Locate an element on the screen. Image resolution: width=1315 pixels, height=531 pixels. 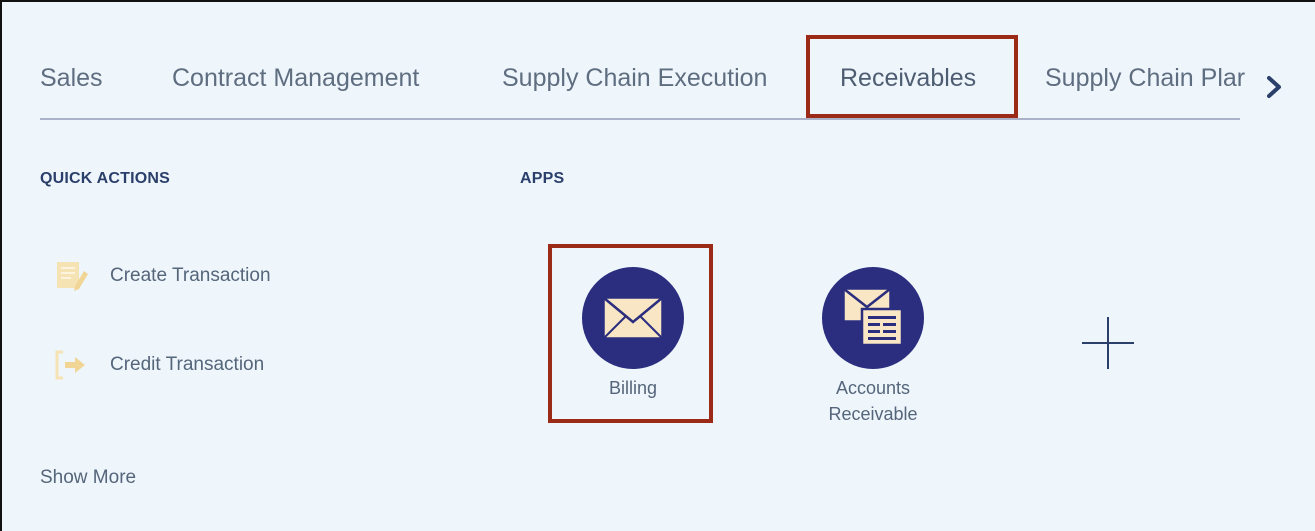
tab-supply-chain-planning: Supply Chain Plar is located at coordinates (1145, 78).